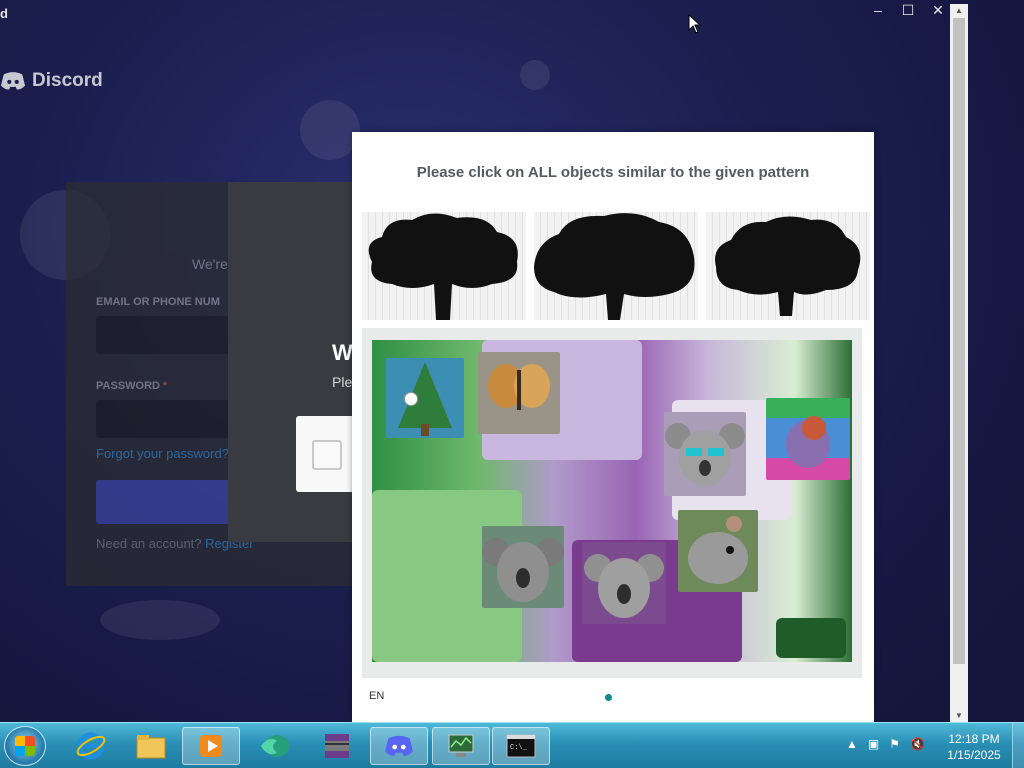  I want to click on scroll-down-icon: ▼, so click(959, 715).